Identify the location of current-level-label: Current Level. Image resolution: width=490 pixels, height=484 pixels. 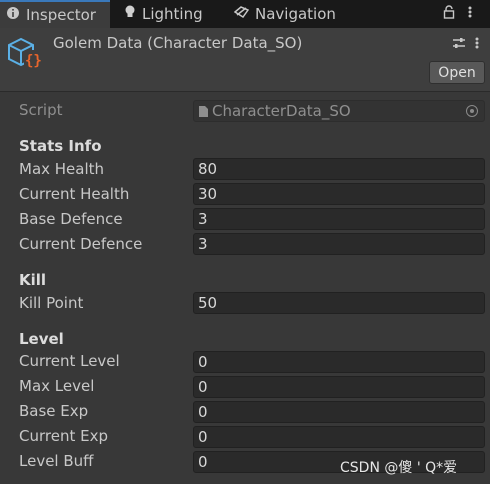
(69, 361).